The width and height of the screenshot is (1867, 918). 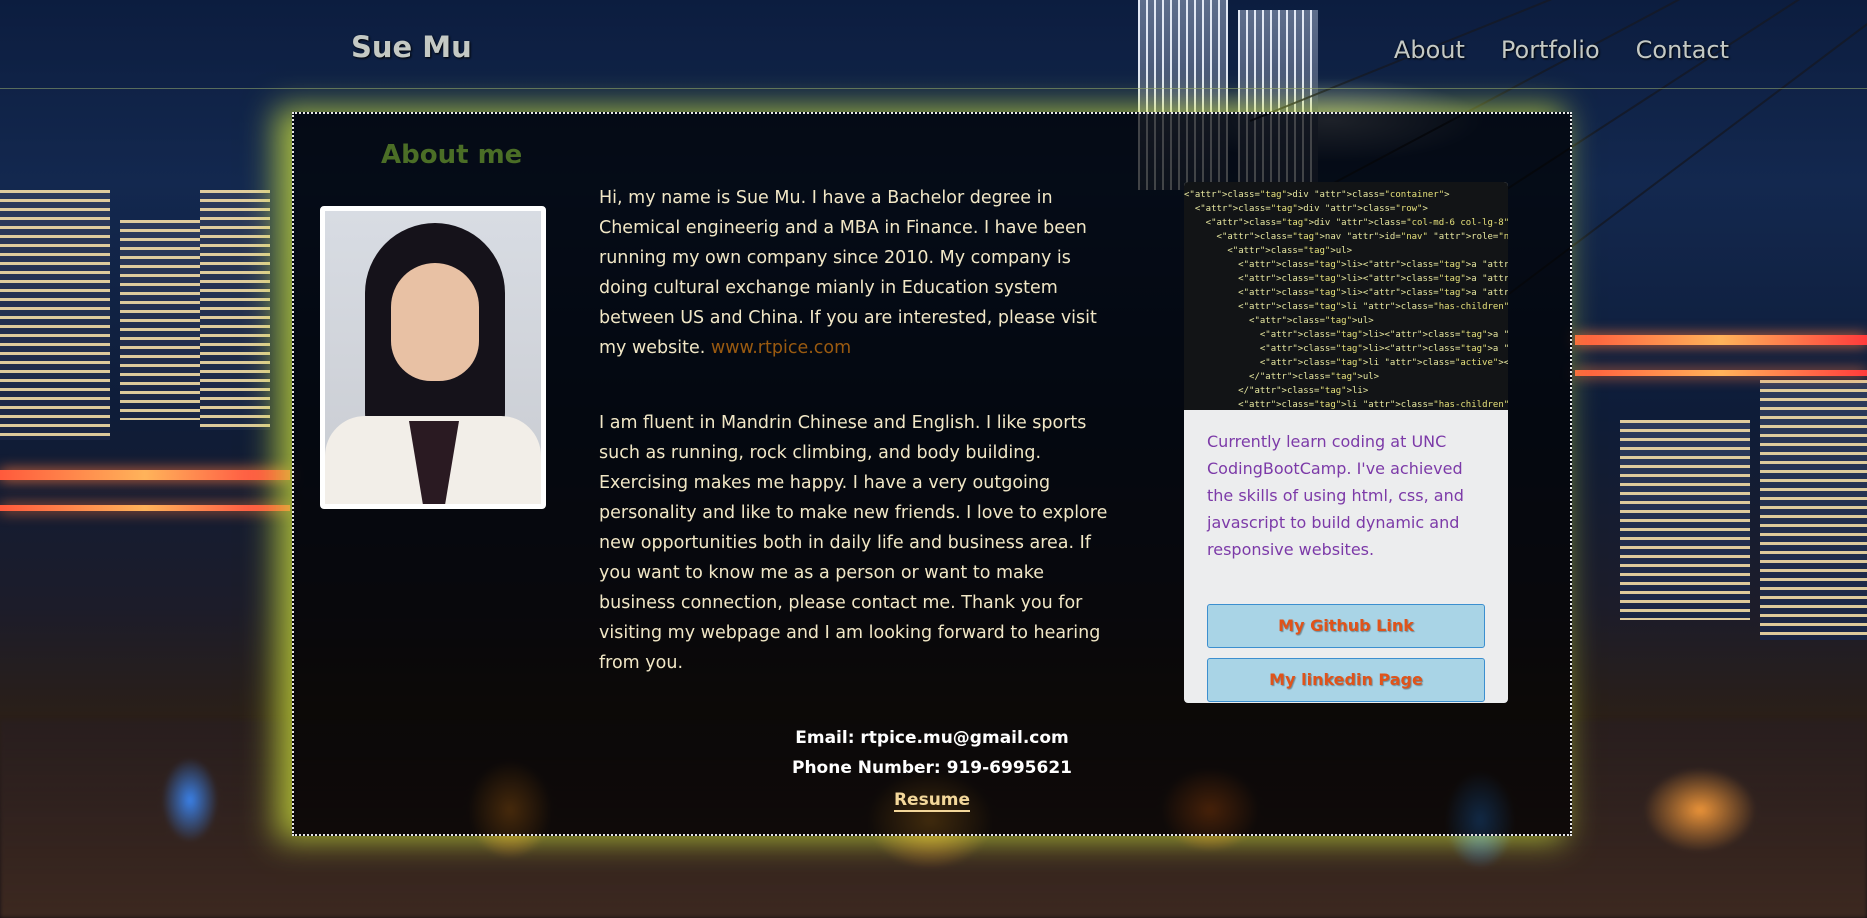 I want to click on code-line: </"attr">class="tag">ul>, so click(x=1282, y=377).